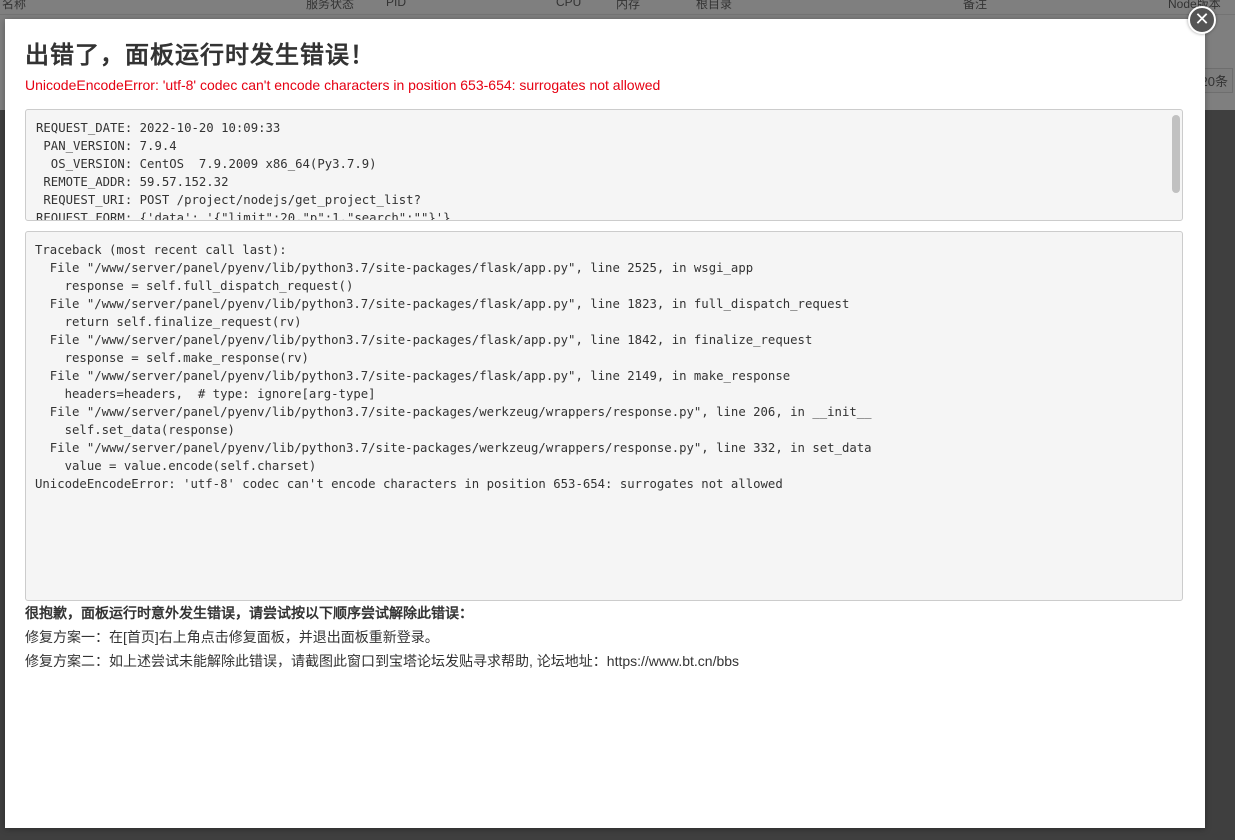 The image size is (1235, 840). What do you see at coordinates (176, 466) in the screenshot?
I see `traceback-line: value = value.encode(self.charset)` at bounding box center [176, 466].